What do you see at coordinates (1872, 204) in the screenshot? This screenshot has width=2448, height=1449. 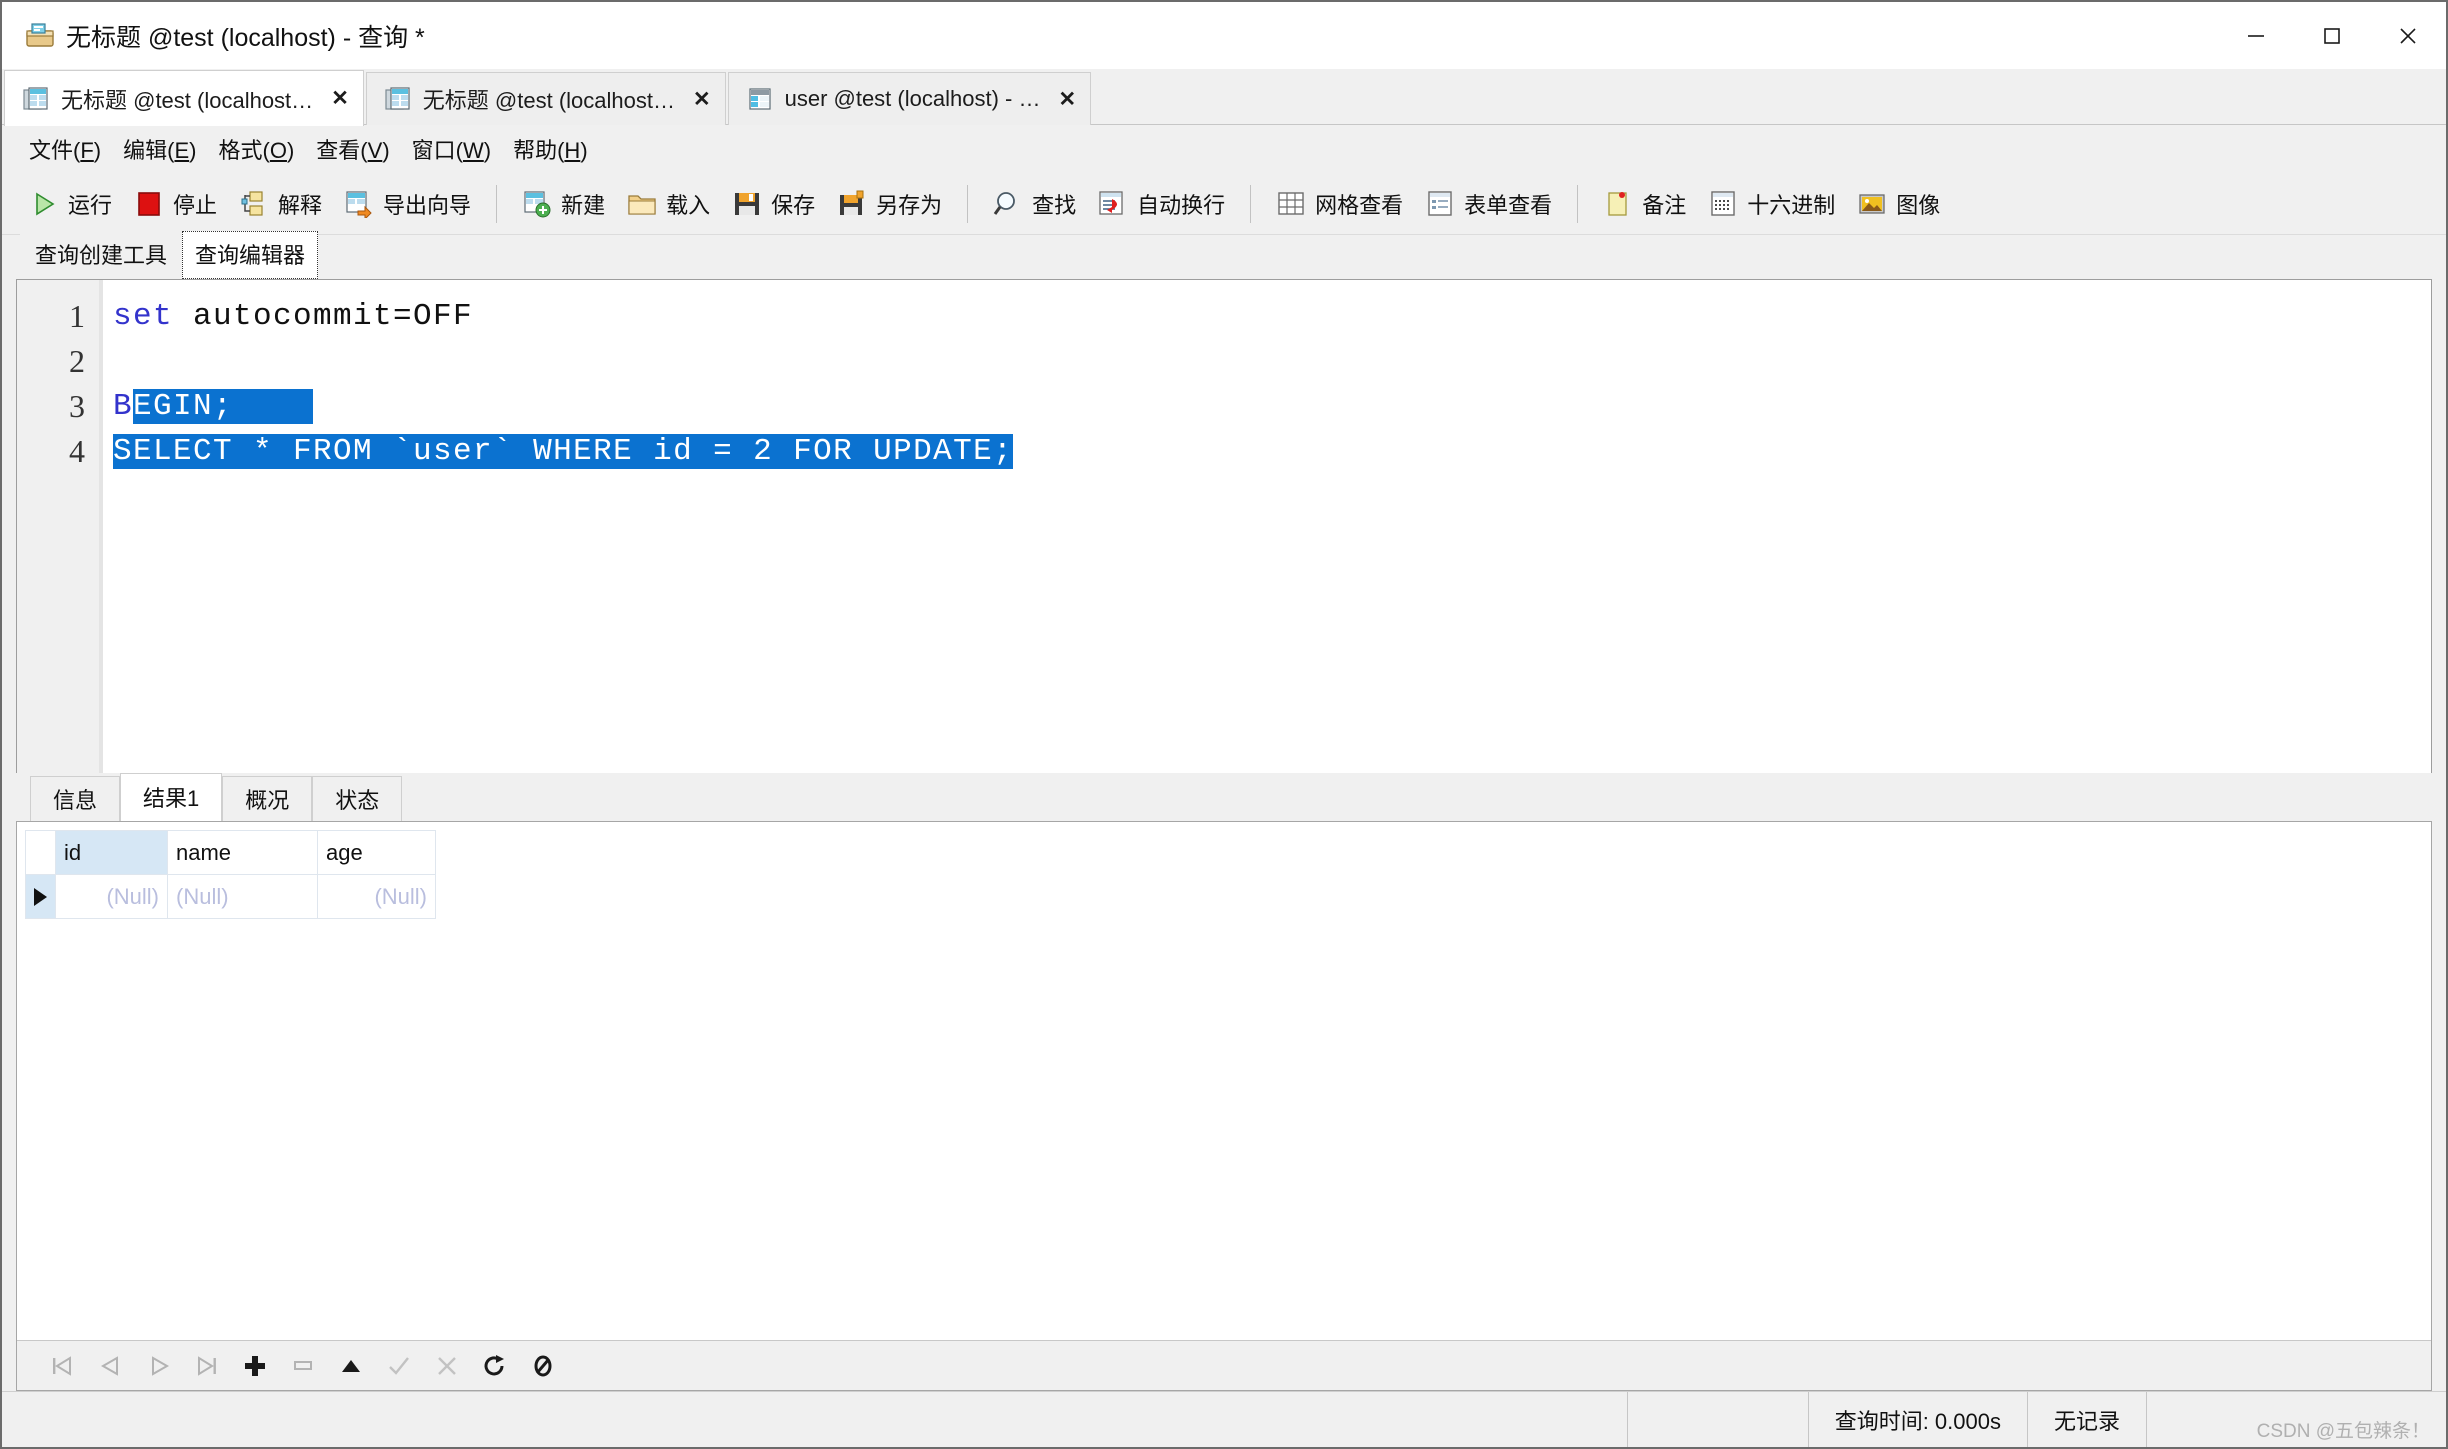 I see `image-icon` at bounding box center [1872, 204].